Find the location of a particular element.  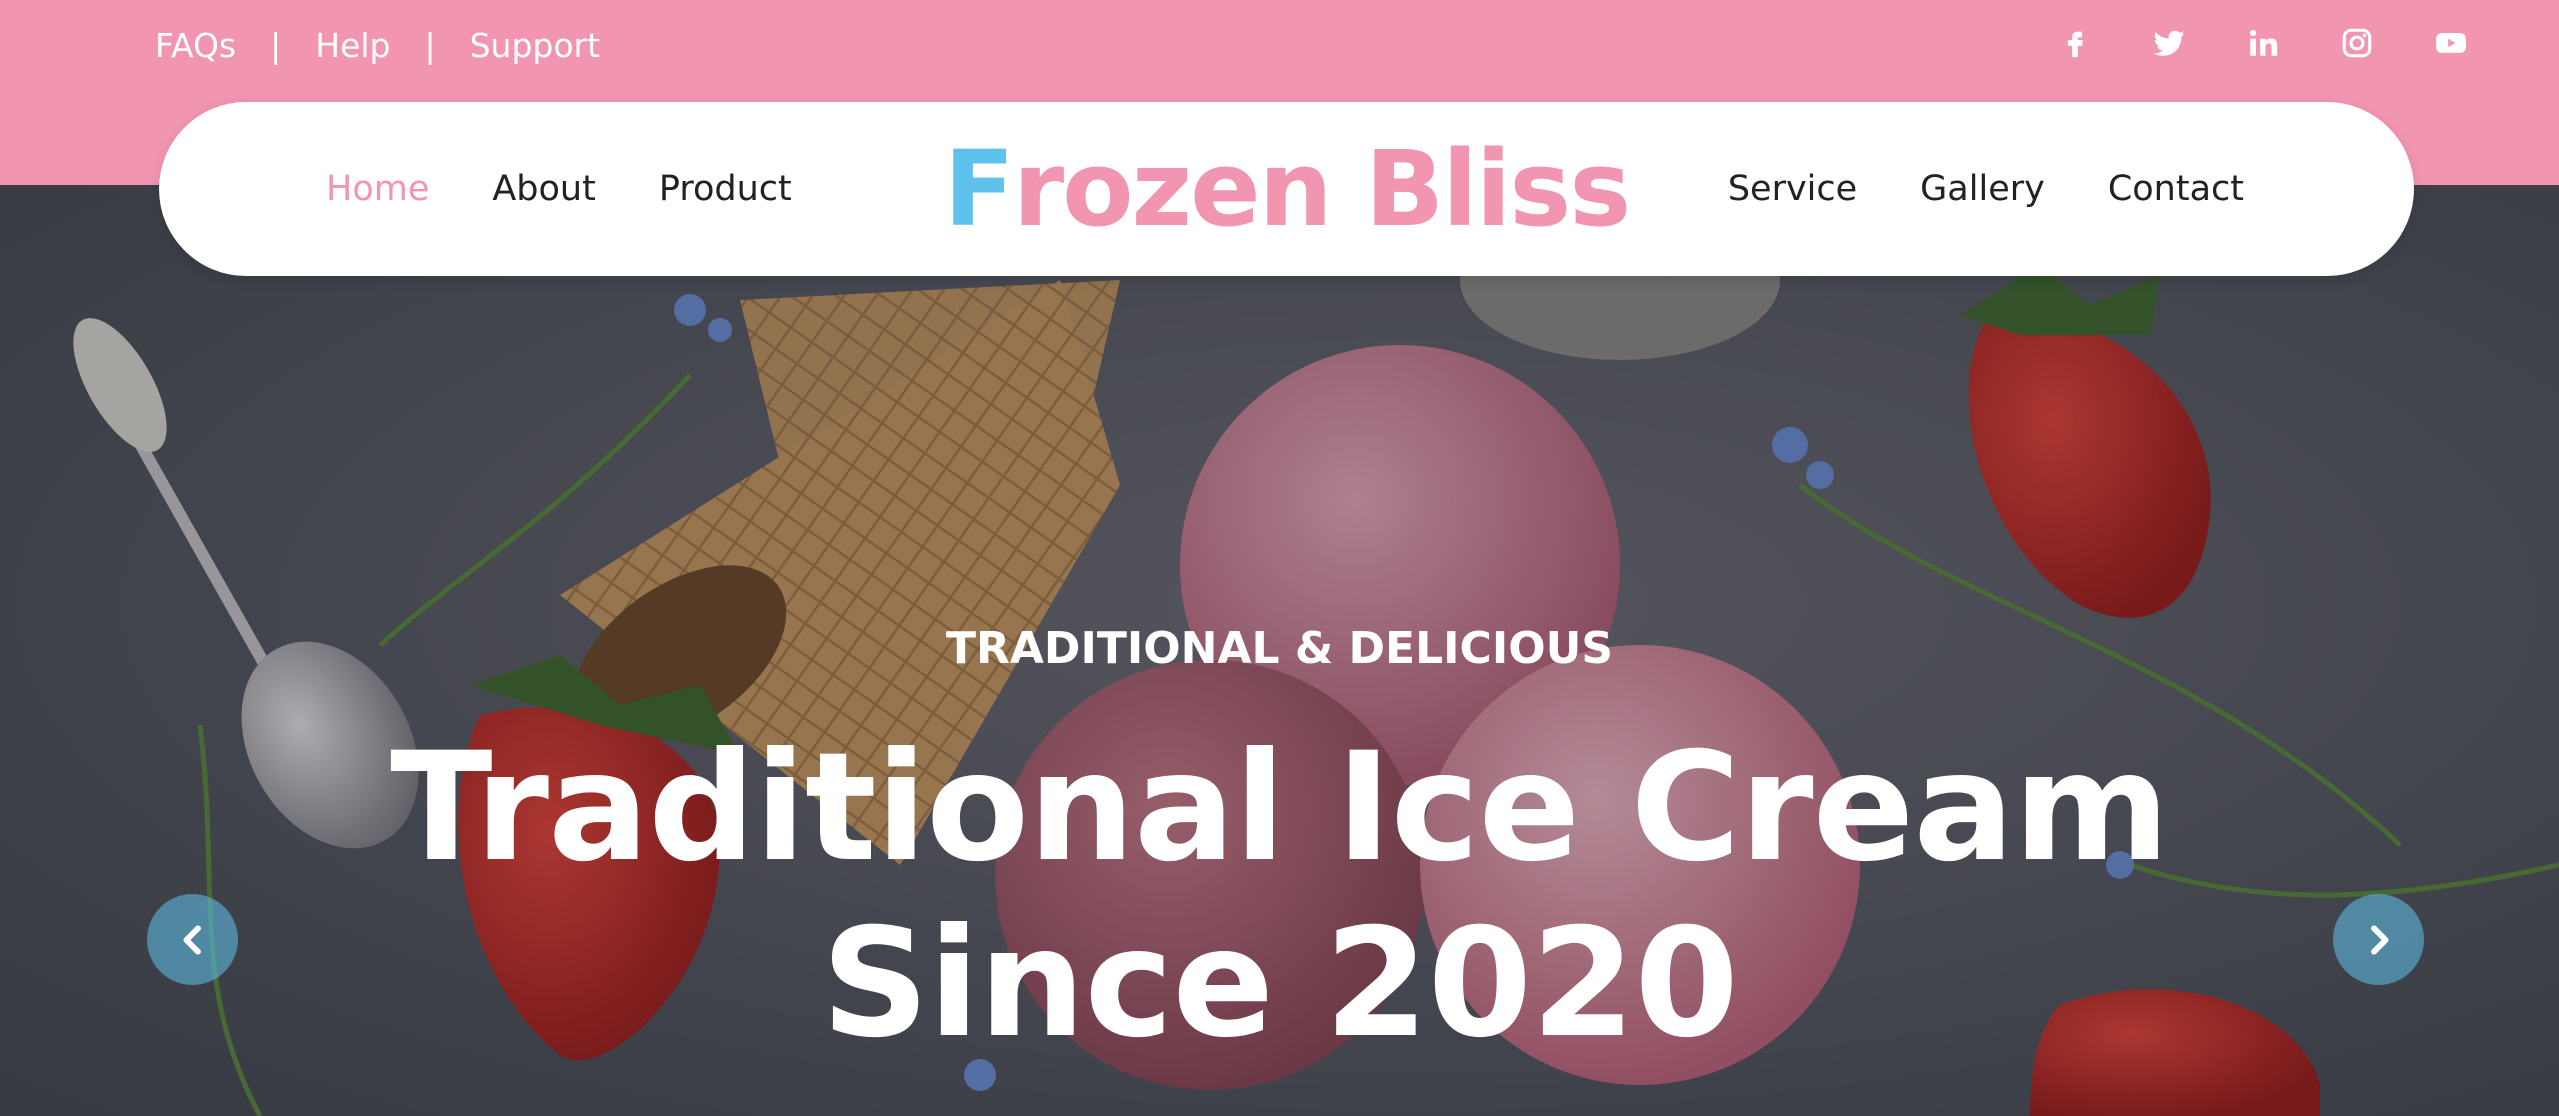

carousel-next-button is located at coordinates (2378, 939).